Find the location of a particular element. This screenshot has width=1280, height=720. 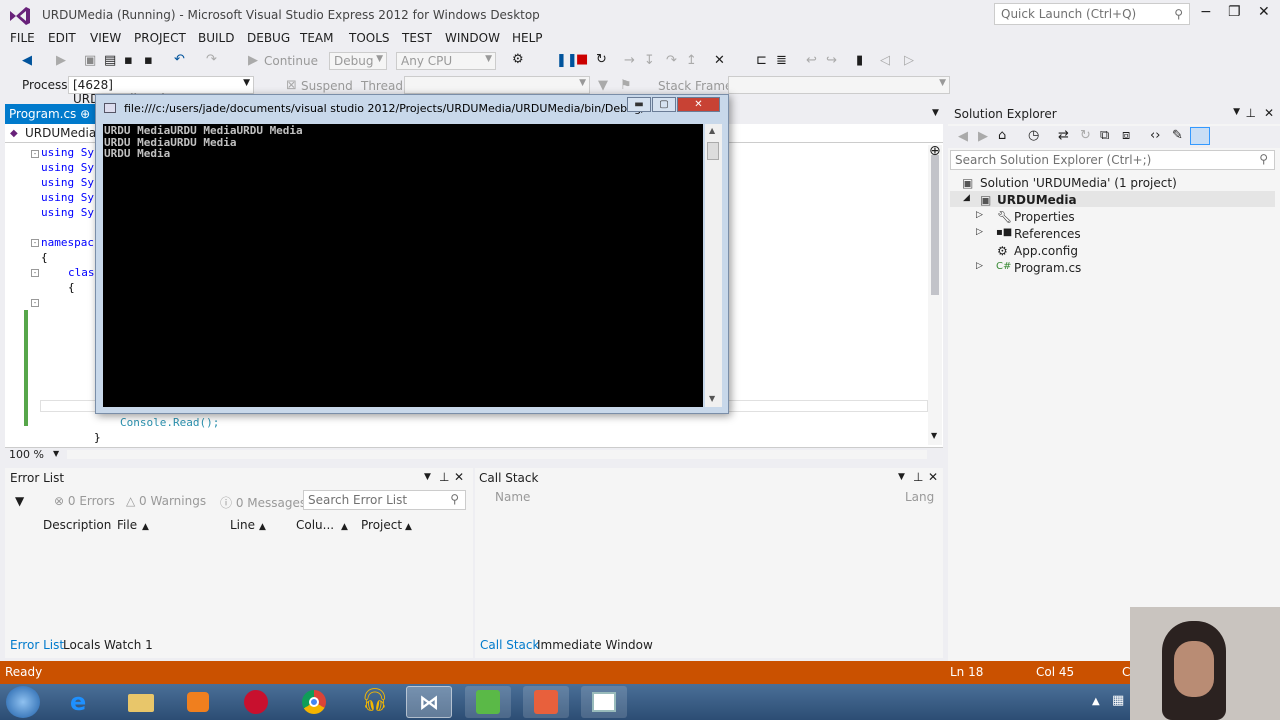

tree-item-program-cs: Program.cs is located at coordinates (1047, 268).